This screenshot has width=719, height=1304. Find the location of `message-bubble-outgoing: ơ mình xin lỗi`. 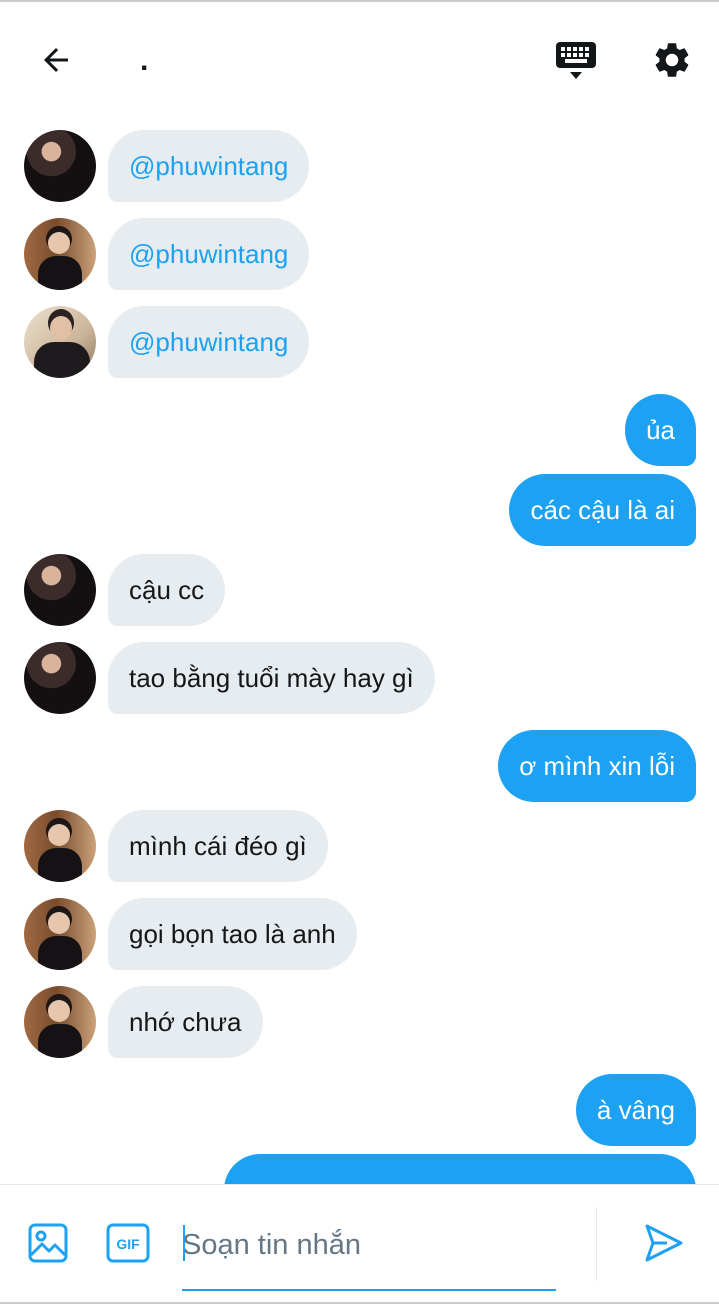

message-bubble-outgoing: ơ mình xin lỗi is located at coordinates (597, 766).